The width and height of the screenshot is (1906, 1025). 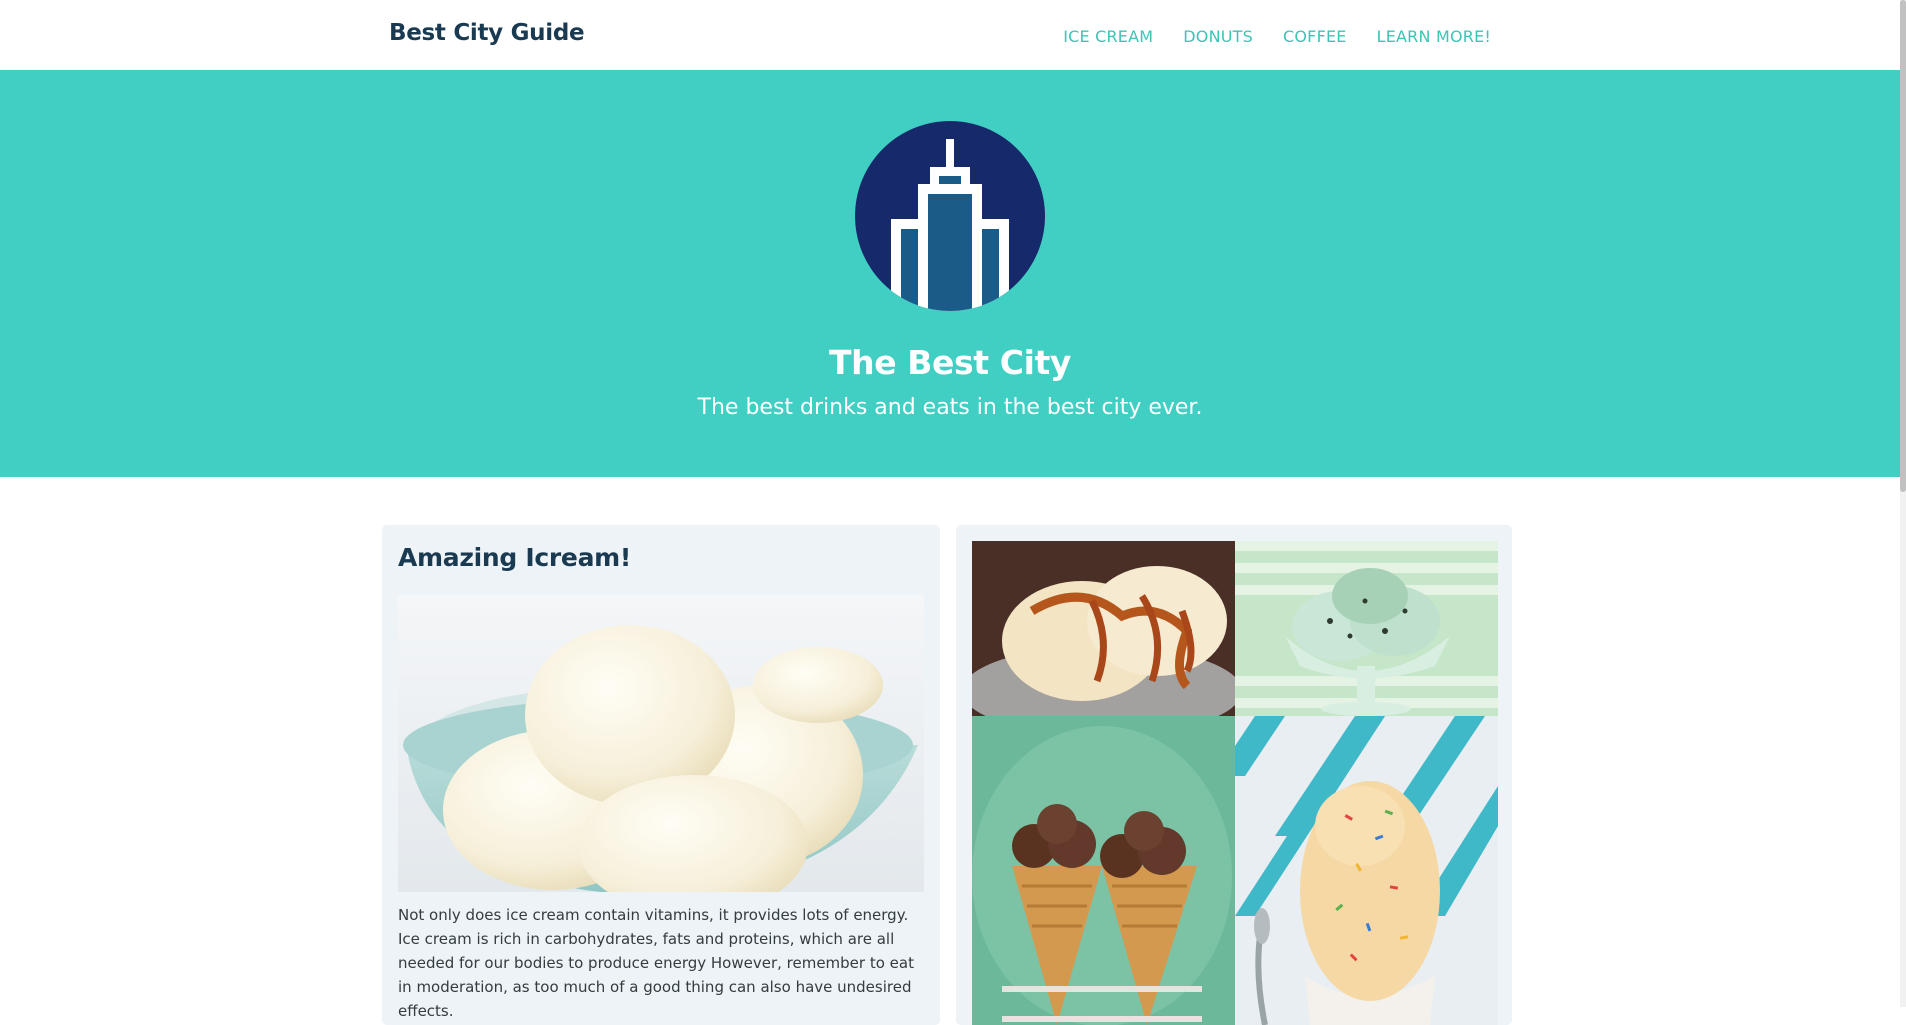 I want to click on nav-link-learn-more: LEARN MORE!, so click(x=1434, y=36).